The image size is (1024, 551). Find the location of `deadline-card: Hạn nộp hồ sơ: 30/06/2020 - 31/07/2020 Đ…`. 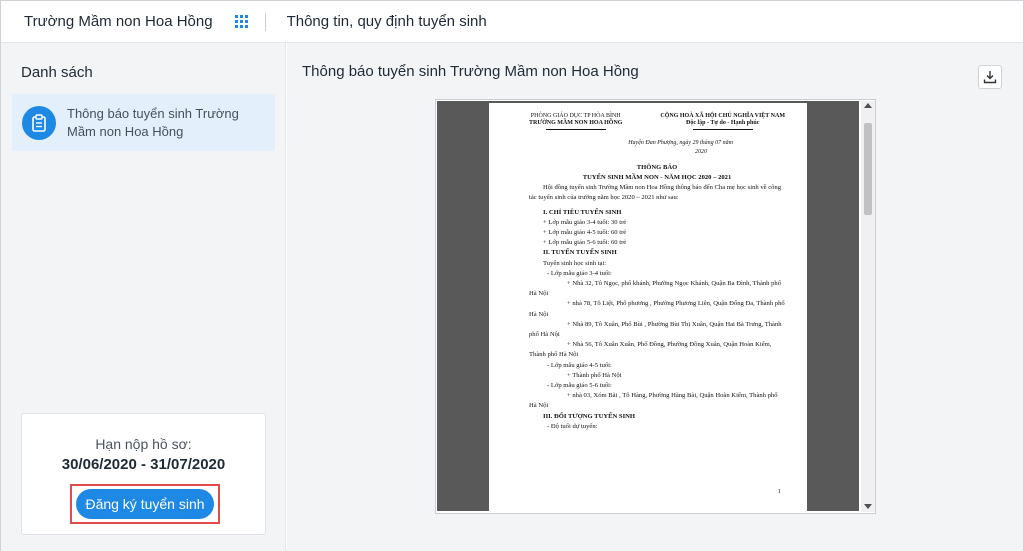

deadline-card: Hạn nộp hồ sơ: 30/06/2020 - 31/07/2020 Đ… is located at coordinates (143, 474).